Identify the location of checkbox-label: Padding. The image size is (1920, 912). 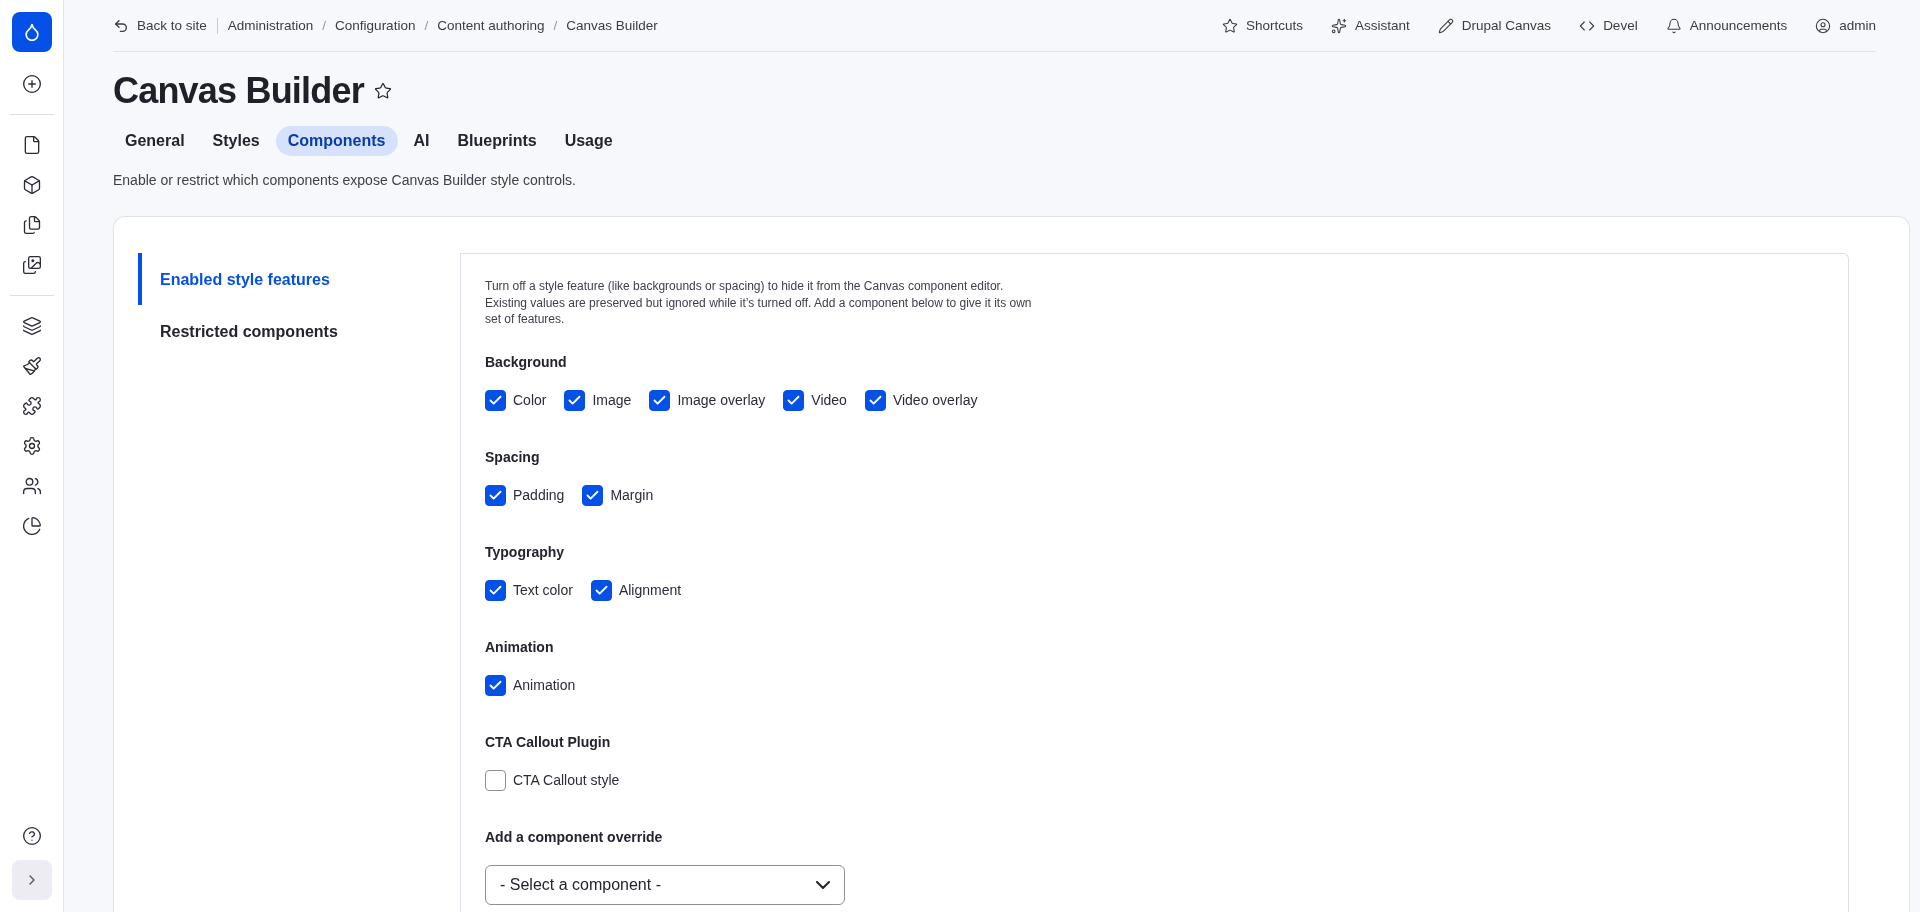
(539, 495).